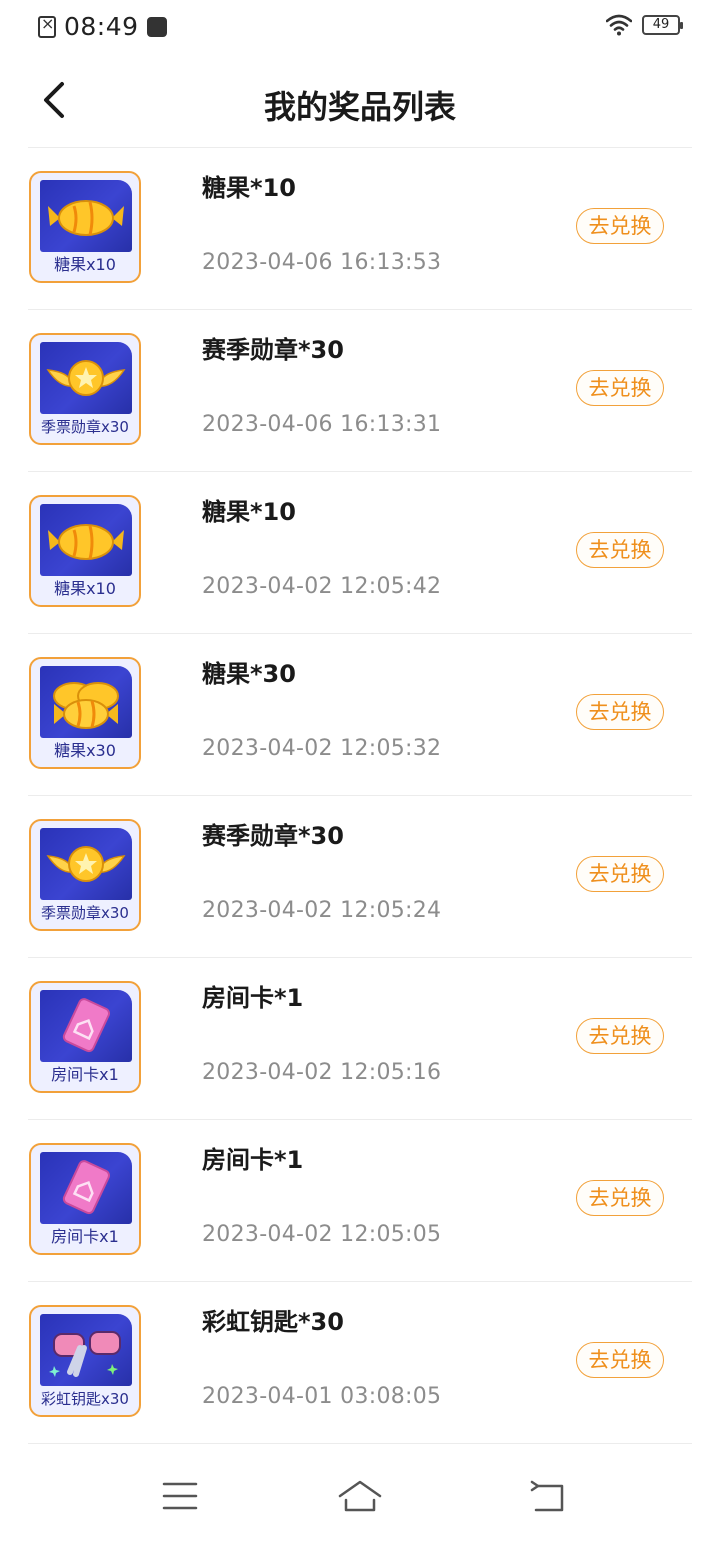 The height and width of the screenshot is (1544, 720). What do you see at coordinates (85, 1354) in the screenshot?
I see `rainbow-key-icon` at bounding box center [85, 1354].